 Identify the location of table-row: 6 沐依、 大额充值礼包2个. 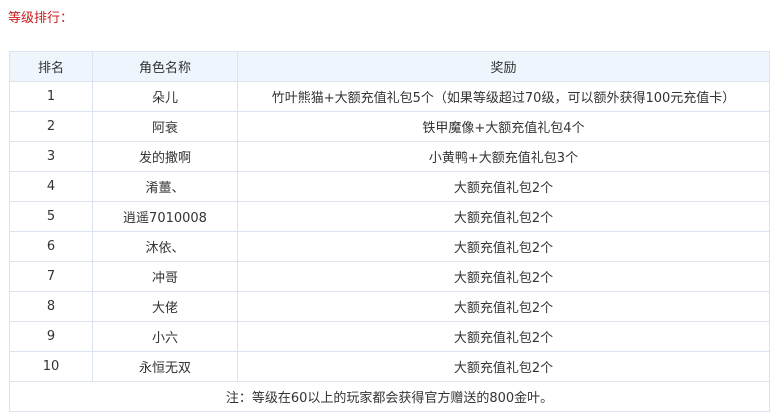
(389, 246).